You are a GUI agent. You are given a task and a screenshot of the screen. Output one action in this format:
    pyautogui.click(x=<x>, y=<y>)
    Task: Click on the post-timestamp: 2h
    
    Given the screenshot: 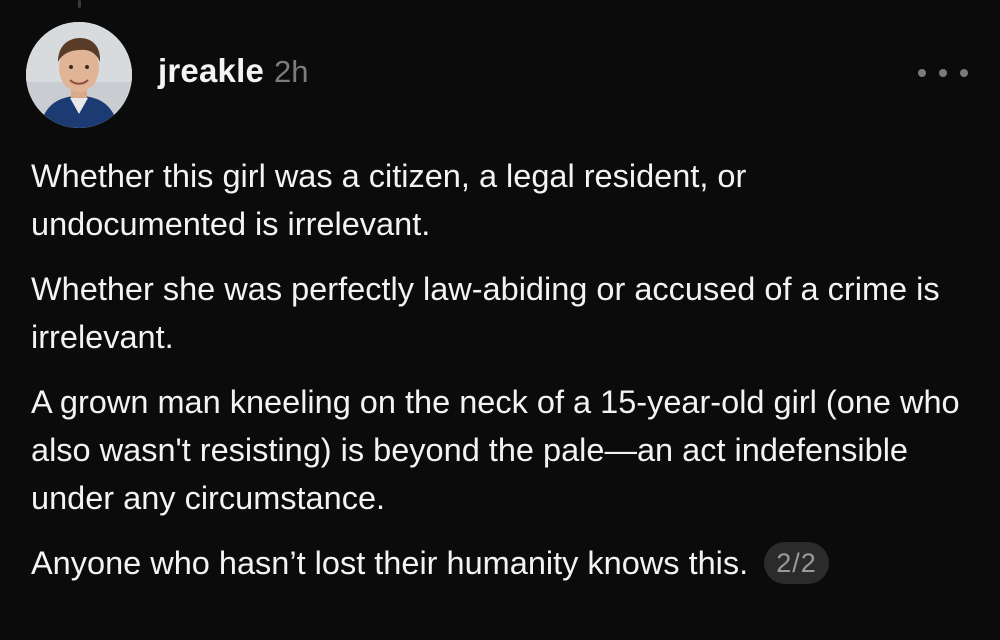 What is the action you would take?
    pyautogui.click(x=291, y=71)
    